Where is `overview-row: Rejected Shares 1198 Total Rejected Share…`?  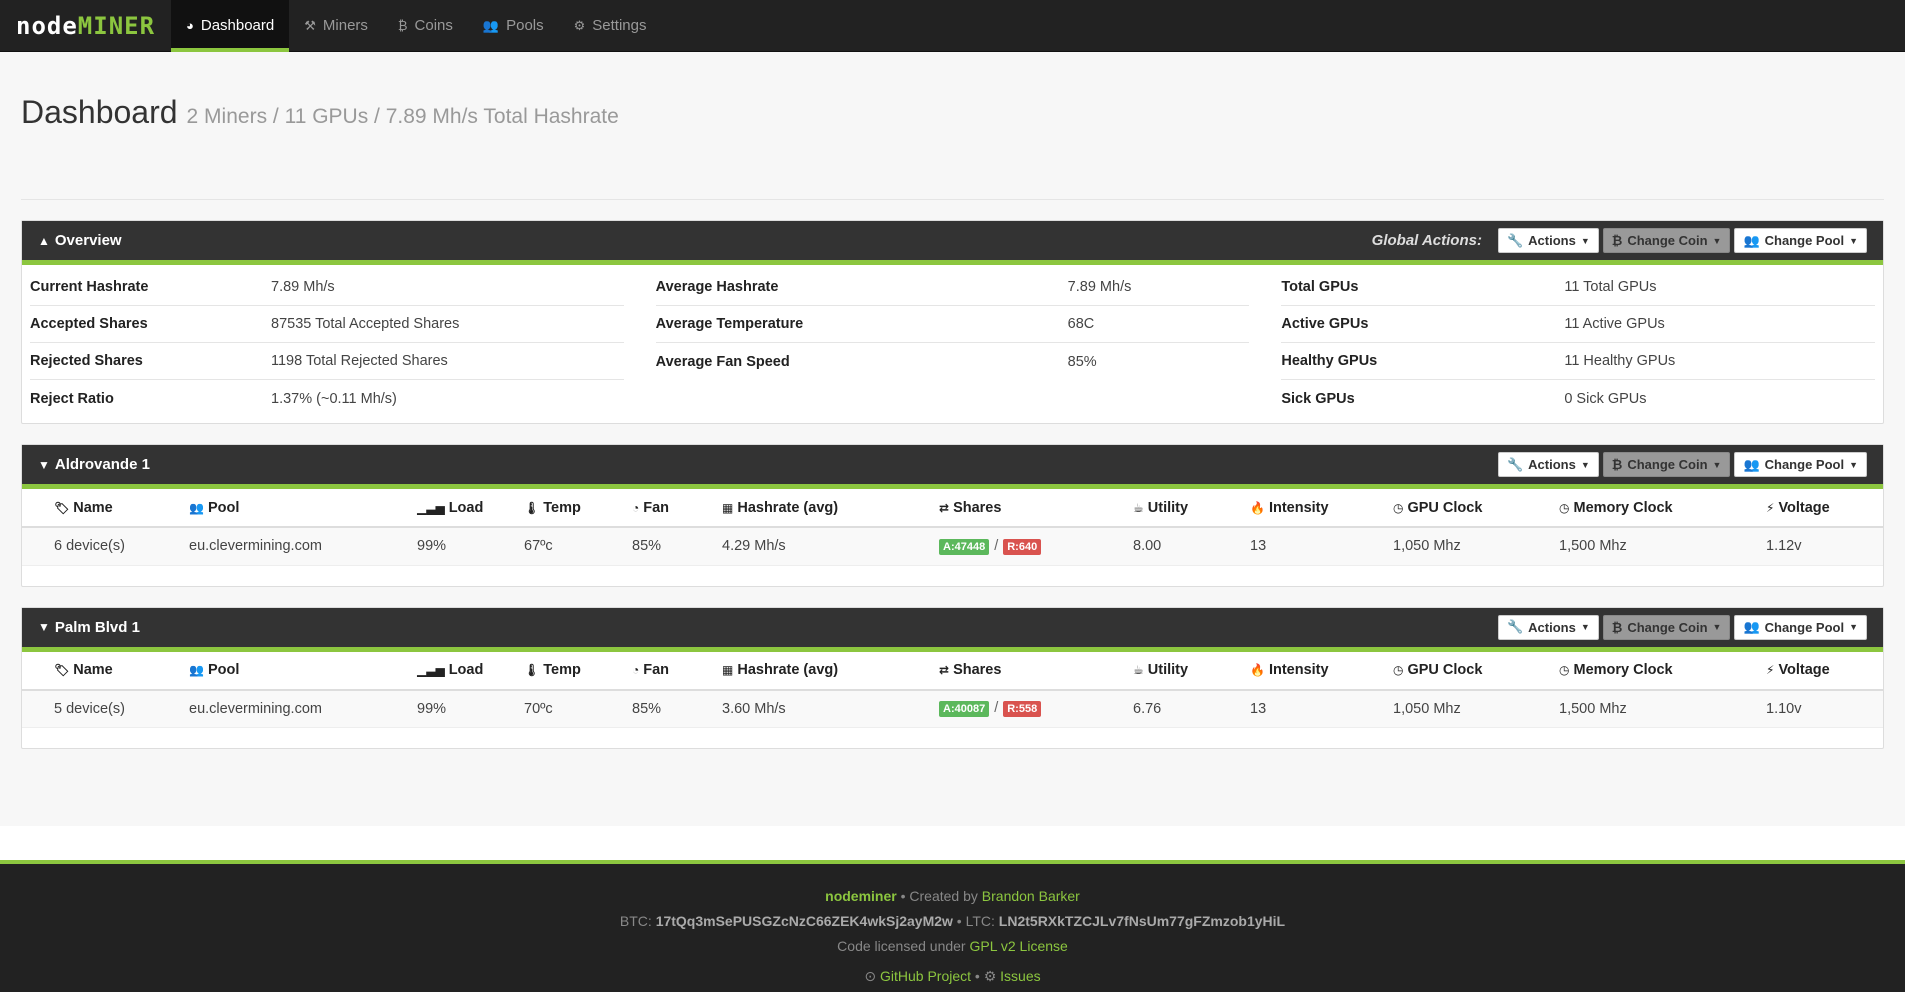 overview-row: Rejected Shares 1198 Total Rejected Share… is located at coordinates (327, 361).